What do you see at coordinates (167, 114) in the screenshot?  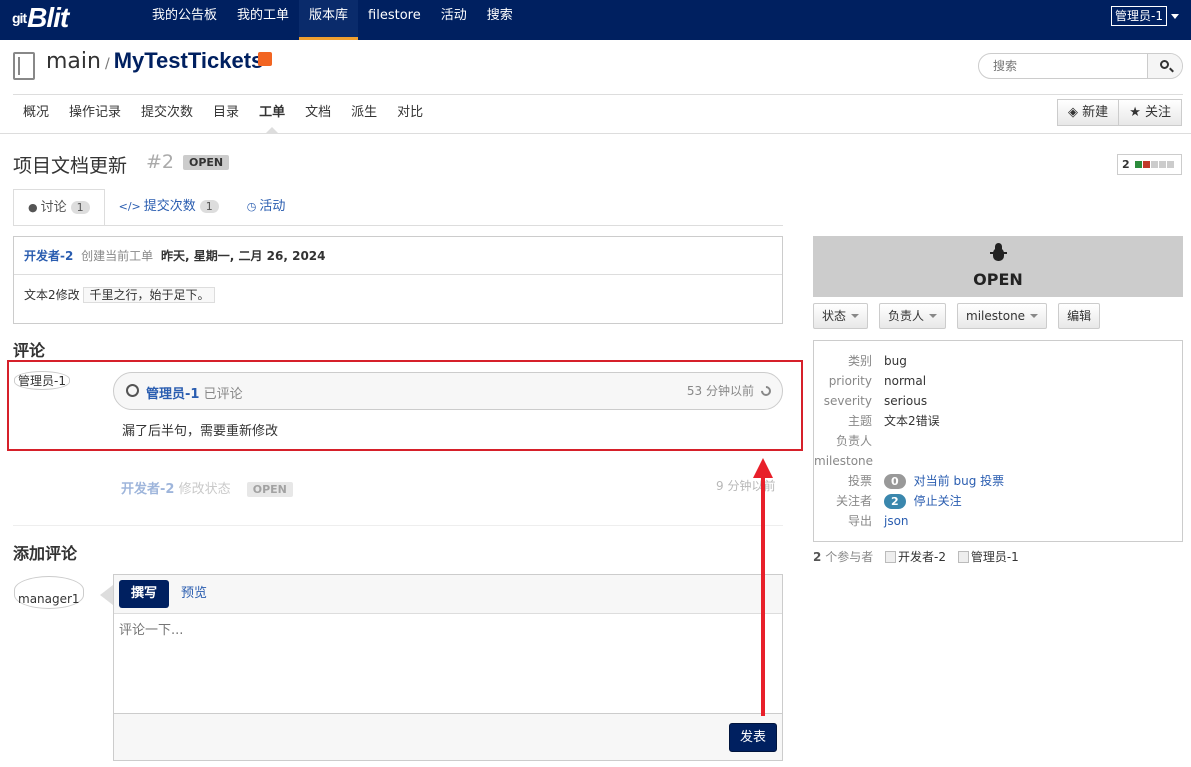 I see `subnav-commits: 提交次数` at bounding box center [167, 114].